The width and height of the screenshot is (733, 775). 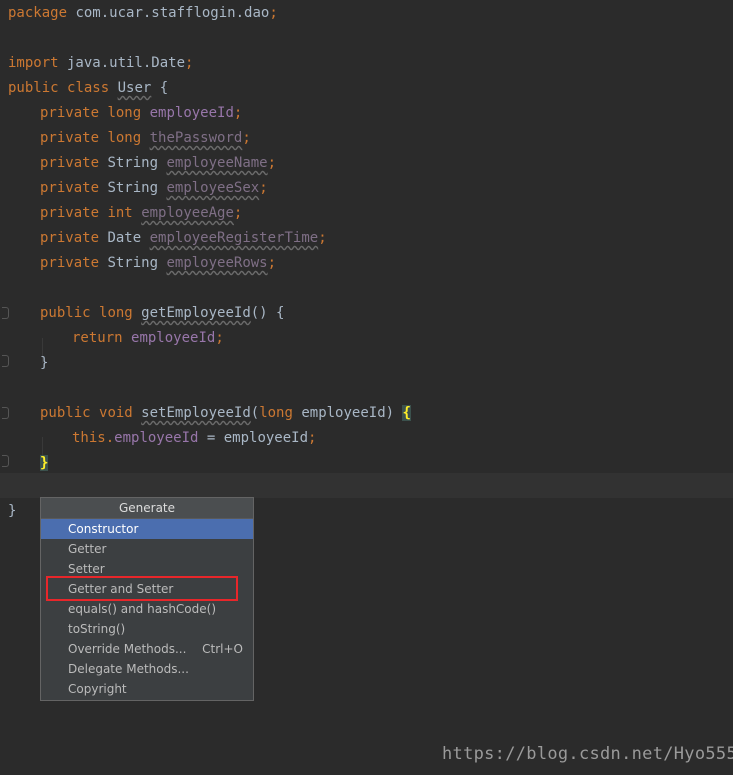 What do you see at coordinates (88, 88) in the screenshot?
I see `code-line-class-decl: public class User {` at bounding box center [88, 88].